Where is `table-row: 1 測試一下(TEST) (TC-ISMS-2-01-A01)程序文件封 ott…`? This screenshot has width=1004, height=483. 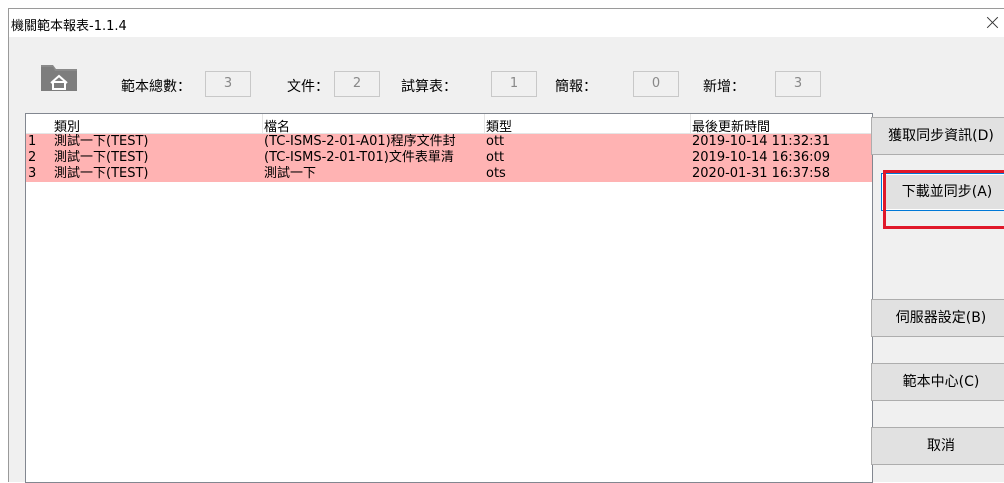
table-row: 1 測試一下(TEST) (TC-ISMS-2-01-A01)程序文件封 ott… is located at coordinates (449, 142).